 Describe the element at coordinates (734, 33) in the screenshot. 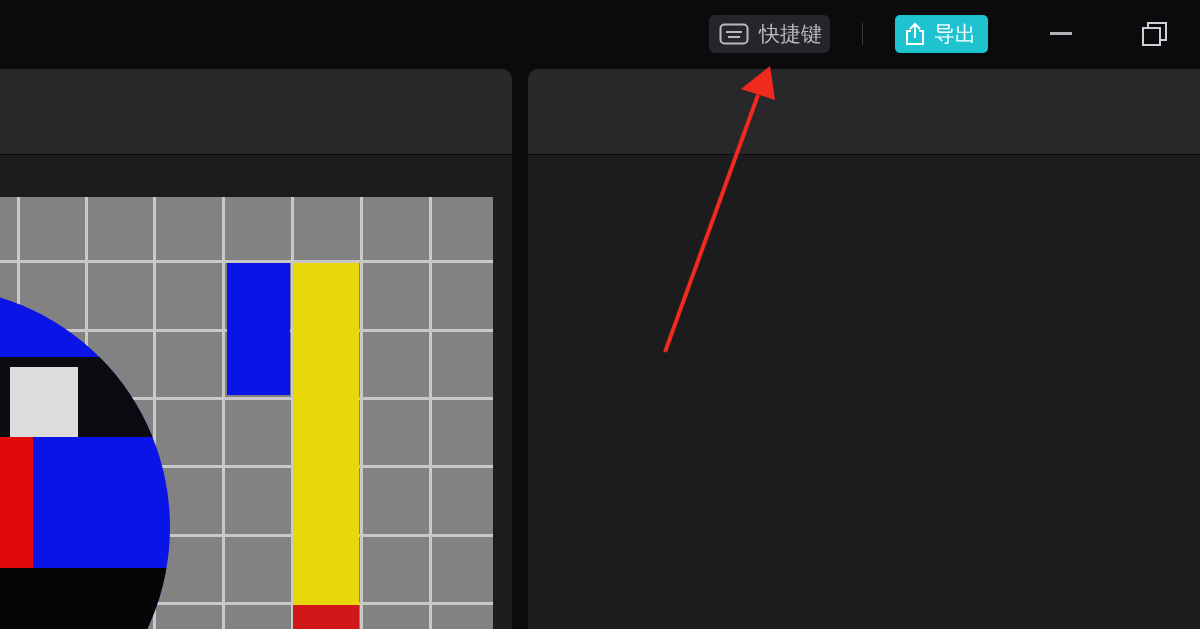

I see `keyboard-icon` at that location.